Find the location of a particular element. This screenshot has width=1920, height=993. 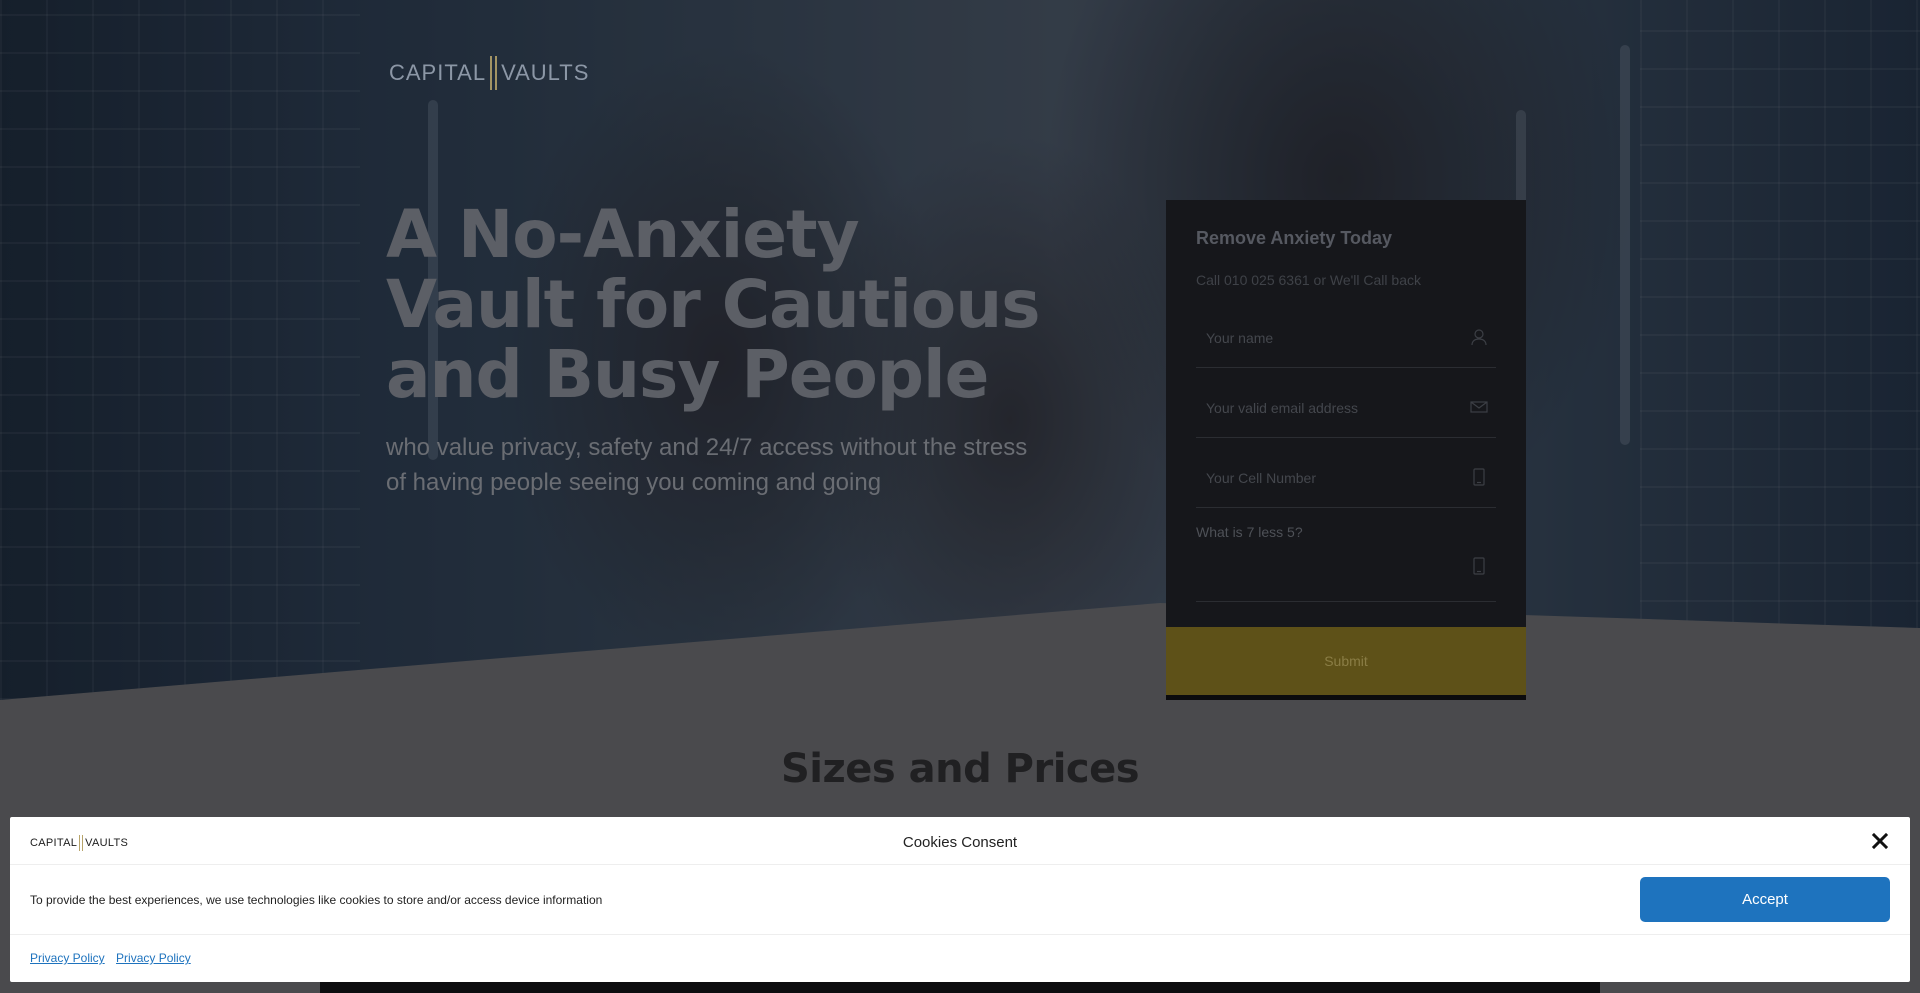

form-call-text: Call 010 025 6361 or We'll Call back is located at coordinates (1308, 280).